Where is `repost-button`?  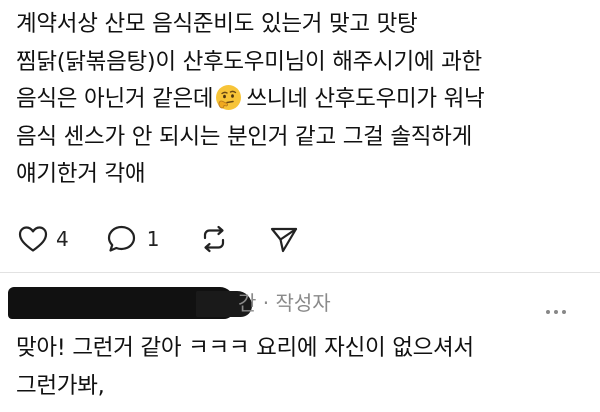 repost-button is located at coordinates (214, 239).